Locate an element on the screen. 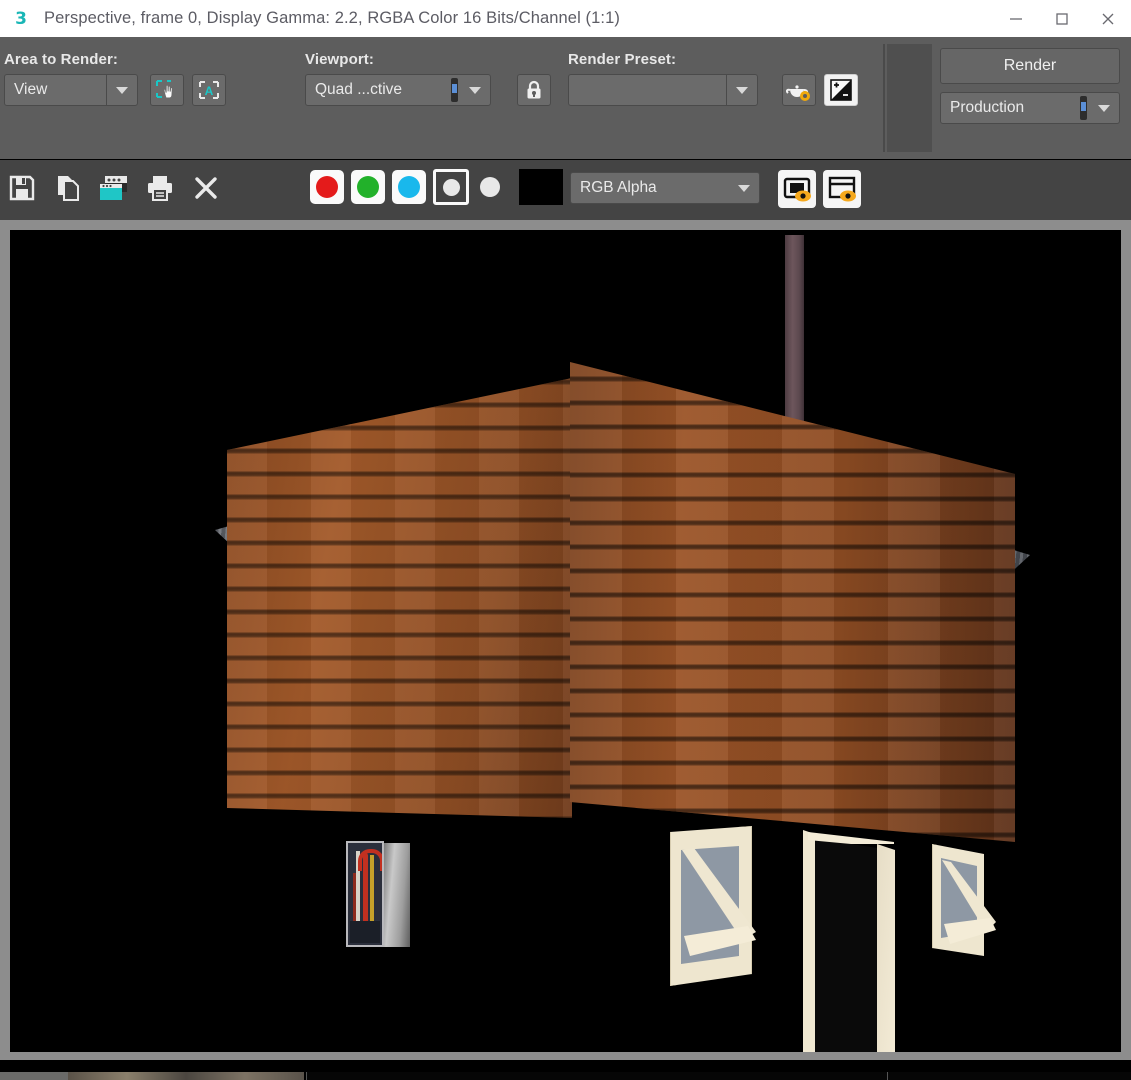  render-preset-group: Render Preset: is located at coordinates (713, 78).